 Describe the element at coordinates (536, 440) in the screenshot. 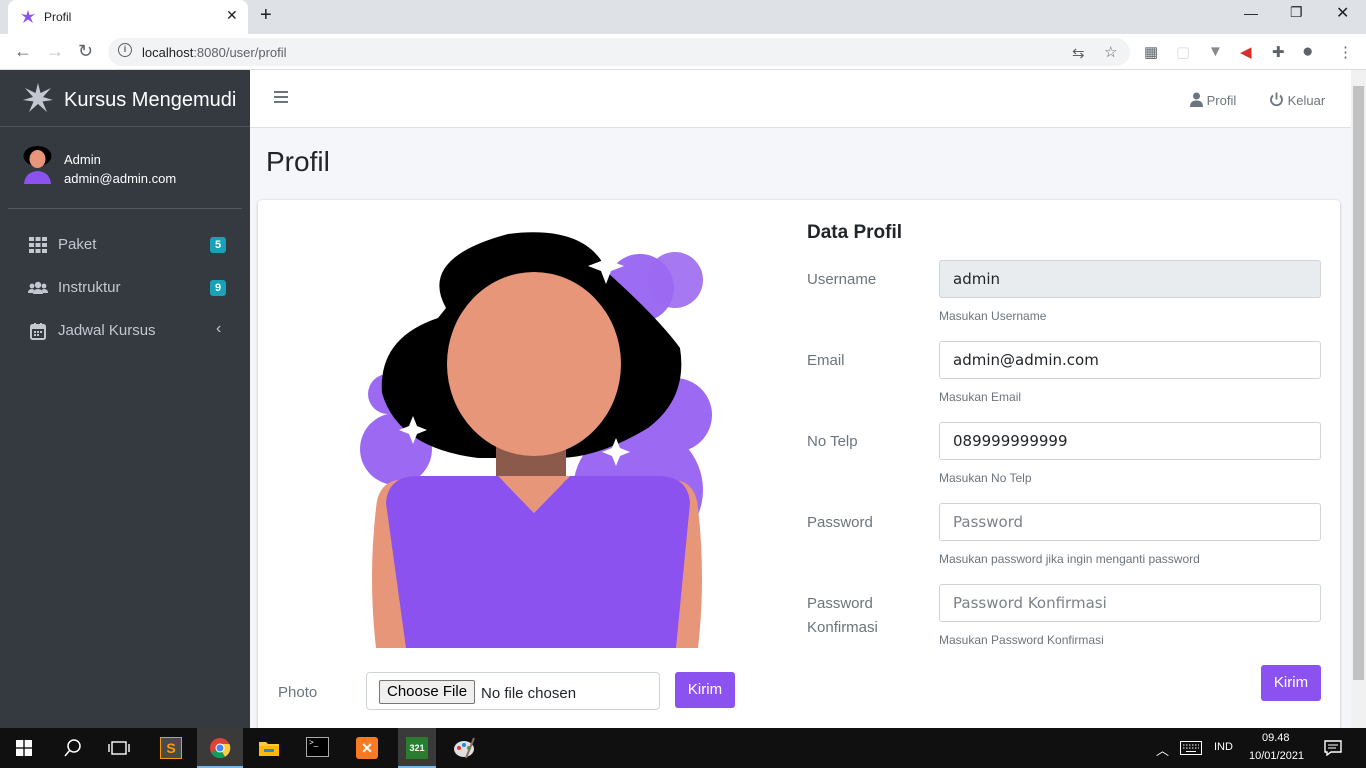

I see `profile-photo` at that location.